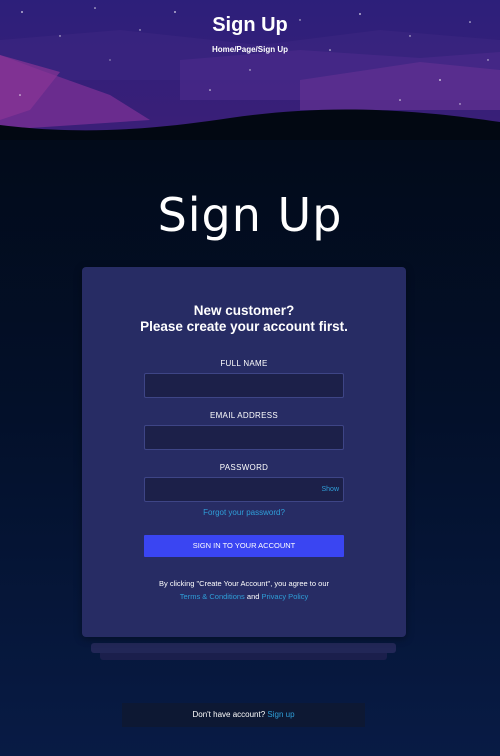 This screenshot has height=756, width=500. I want to click on password-input: Show, so click(244, 489).